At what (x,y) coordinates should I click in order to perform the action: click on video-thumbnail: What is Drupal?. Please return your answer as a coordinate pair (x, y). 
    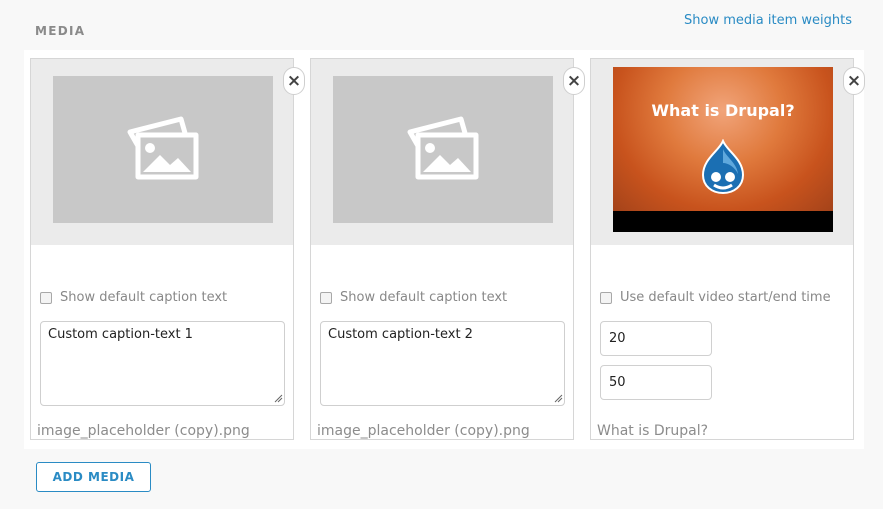
    Looking at the image, I should click on (723, 149).